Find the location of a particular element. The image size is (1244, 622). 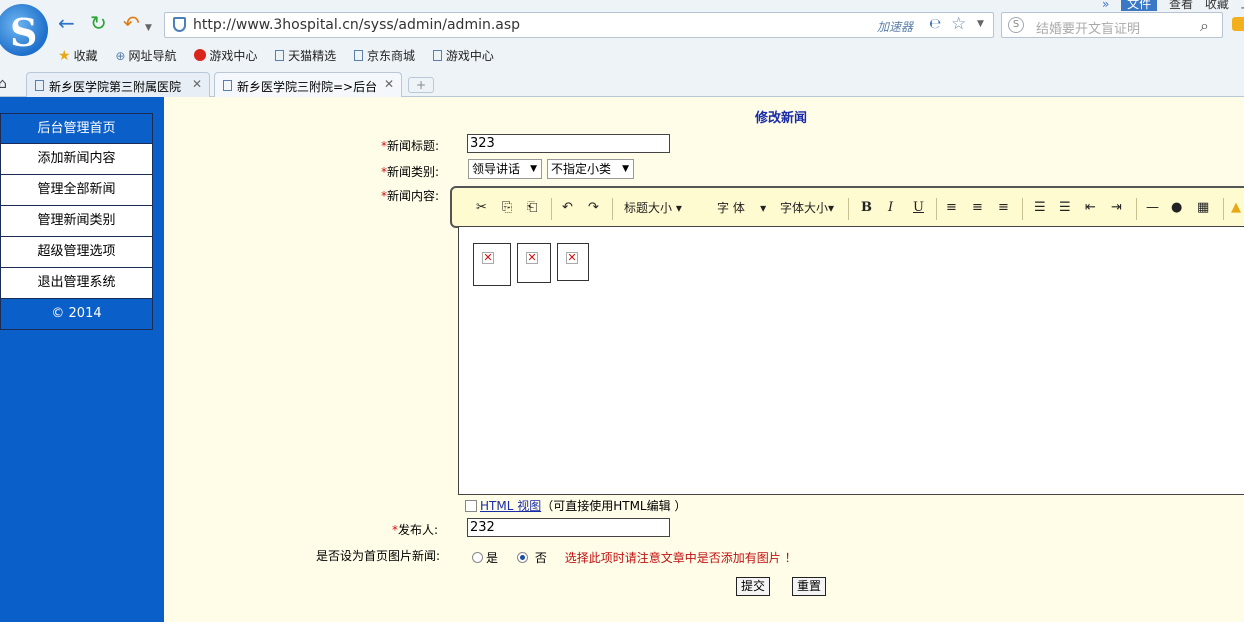

ordered-list-icon: ☰ is located at coordinates (1040, 208).